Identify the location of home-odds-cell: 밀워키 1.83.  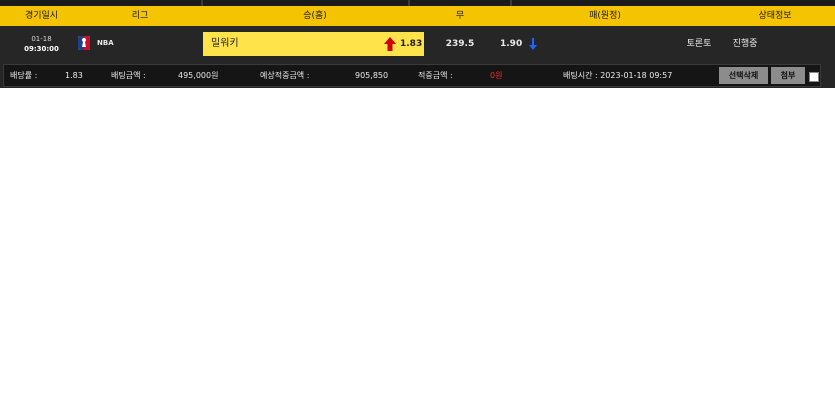
(313, 44).